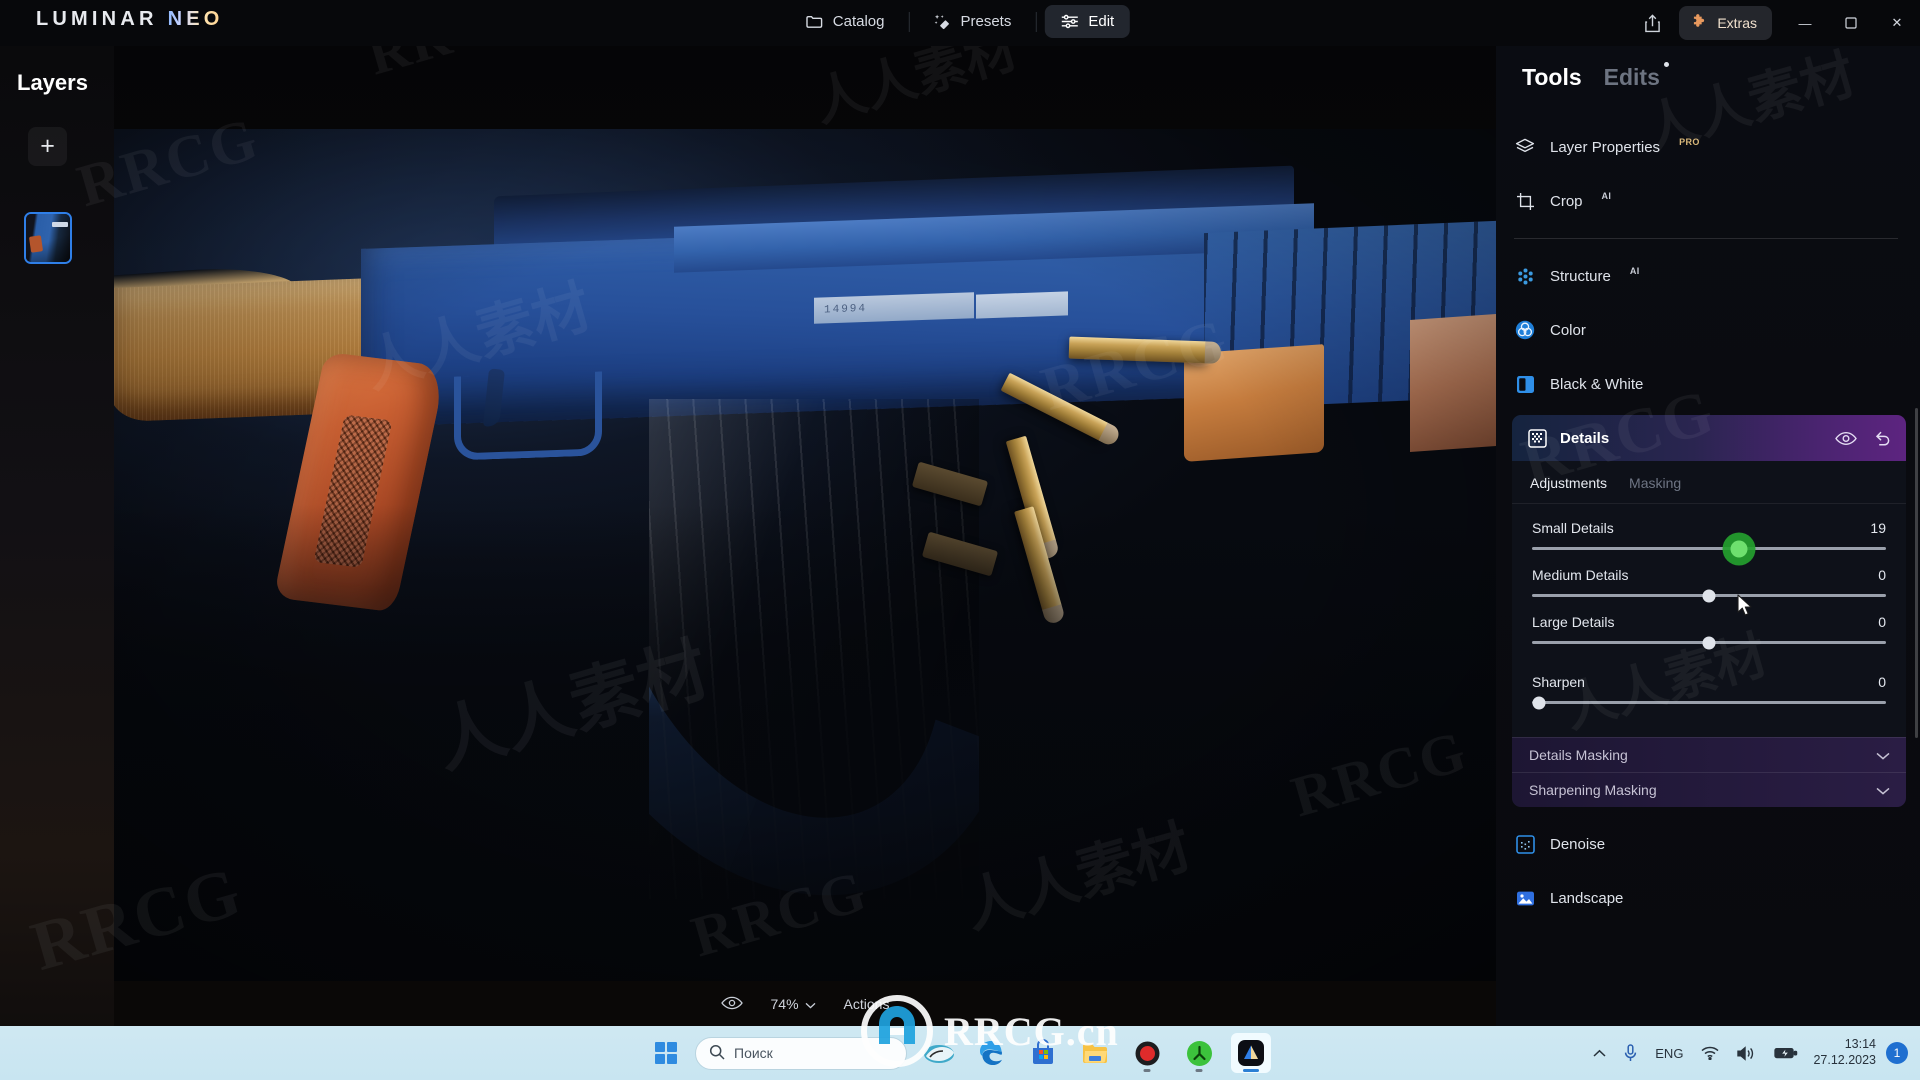 Image resolution: width=1920 pixels, height=1080 pixels. What do you see at coordinates (753, 1053) in the screenshot?
I see `search-placeholder: Поиск` at bounding box center [753, 1053].